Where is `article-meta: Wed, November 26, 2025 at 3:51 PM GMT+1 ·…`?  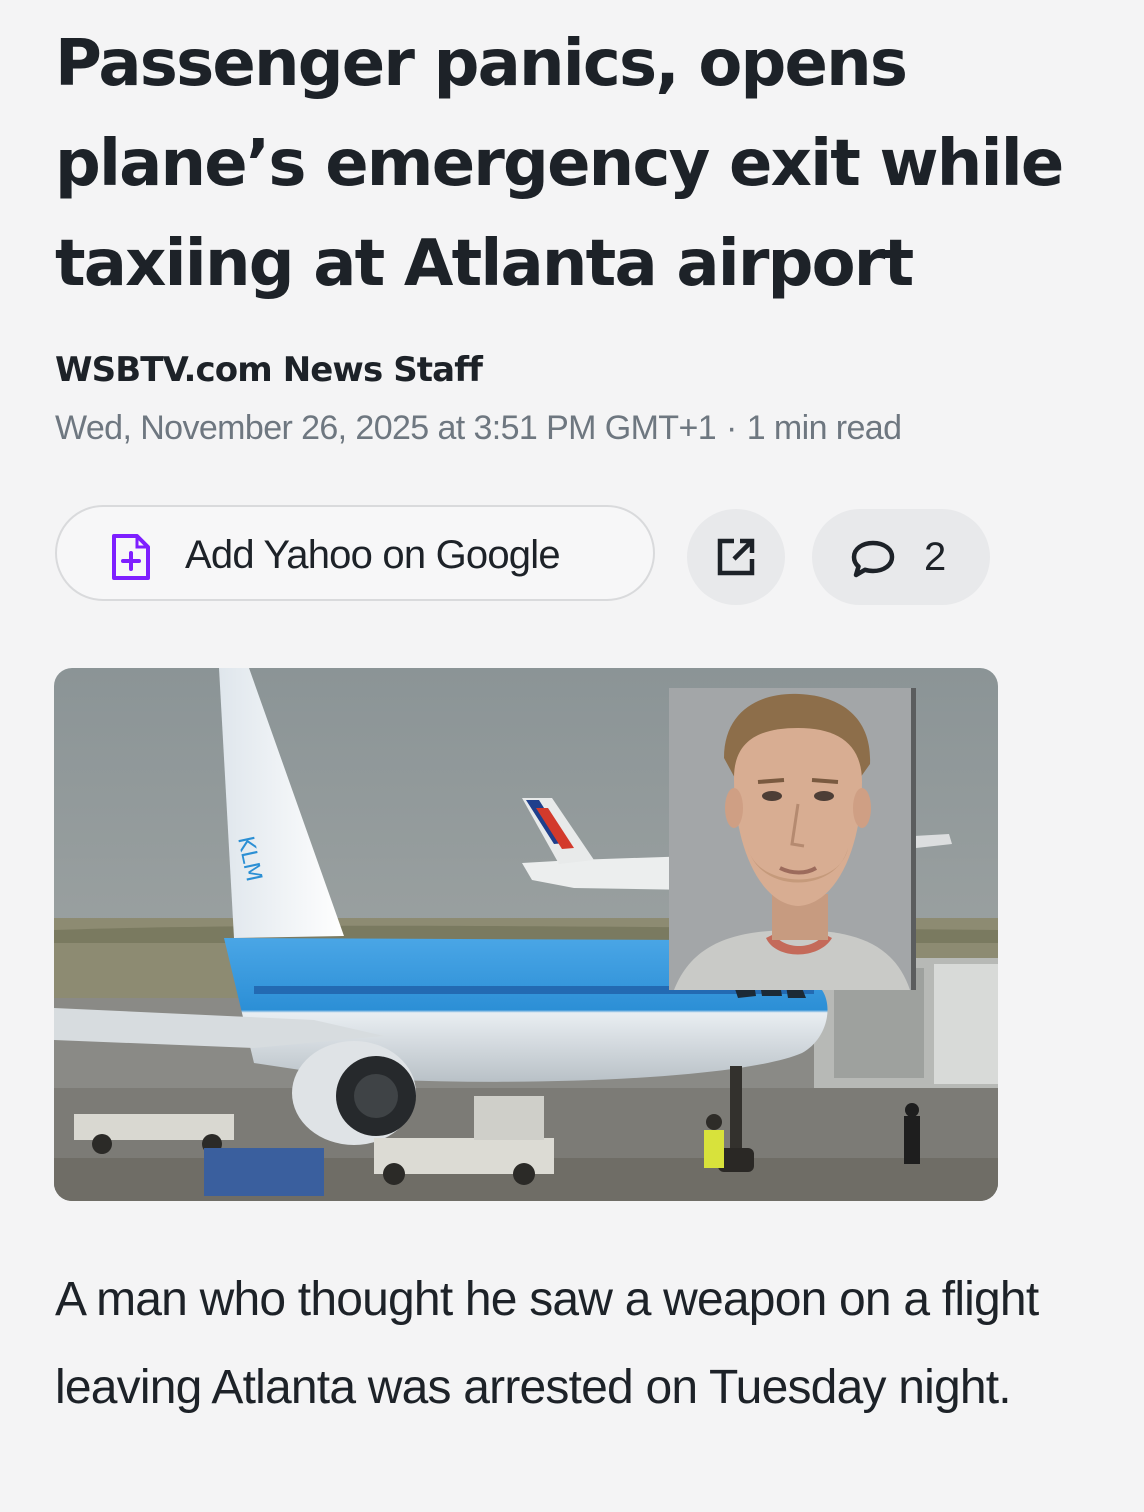
article-meta: Wed, November 26, 2025 at 3:51 PM GMT+1 ·… is located at coordinates (478, 428).